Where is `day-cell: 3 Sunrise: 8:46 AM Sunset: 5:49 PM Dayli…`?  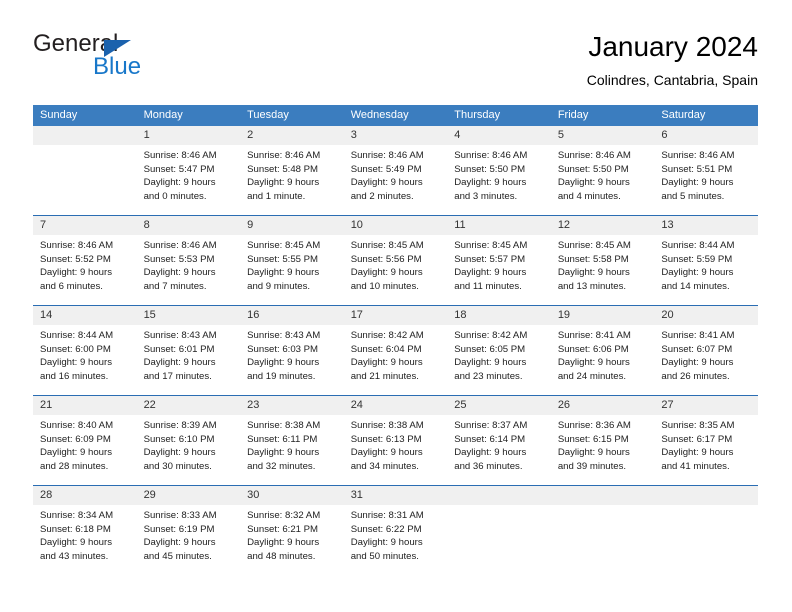
day-cell: 3 Sunrise: 8:46 AM Sunset: 5:49 PM Dayli… is located at coordinates (395, 171).